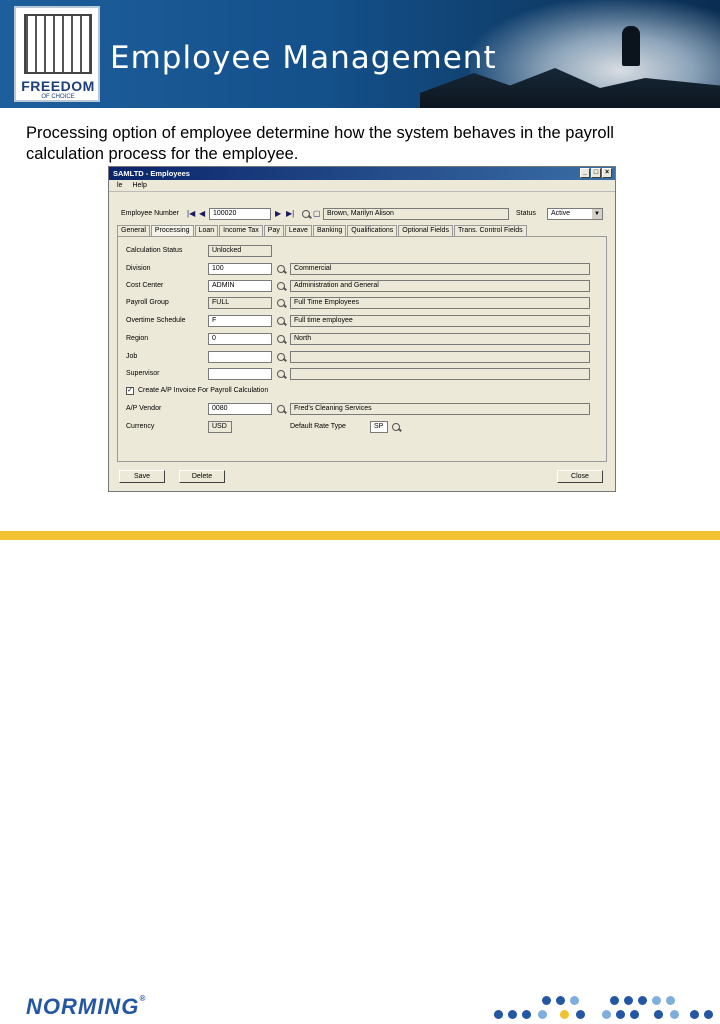 This screenshot has height=1024, width=720. What do you see at coordinates (281, 269) in the screenshot?
I see `division-finder-icon` at bounding box center [281, 269].